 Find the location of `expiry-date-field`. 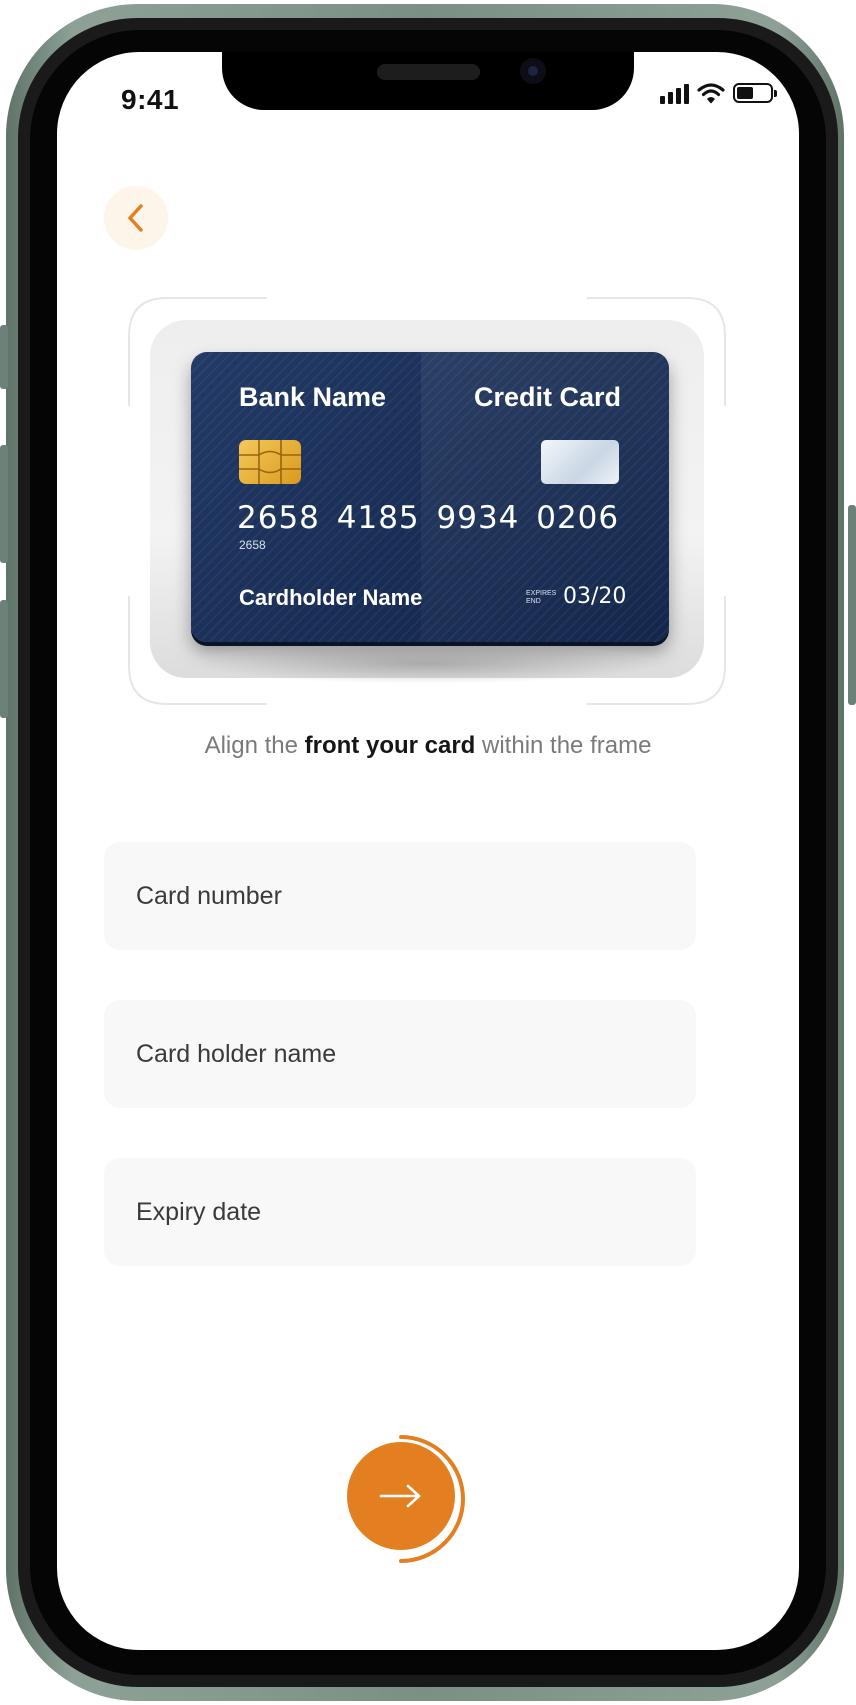

expiry-date-field is located at coordinates (400, 1212).